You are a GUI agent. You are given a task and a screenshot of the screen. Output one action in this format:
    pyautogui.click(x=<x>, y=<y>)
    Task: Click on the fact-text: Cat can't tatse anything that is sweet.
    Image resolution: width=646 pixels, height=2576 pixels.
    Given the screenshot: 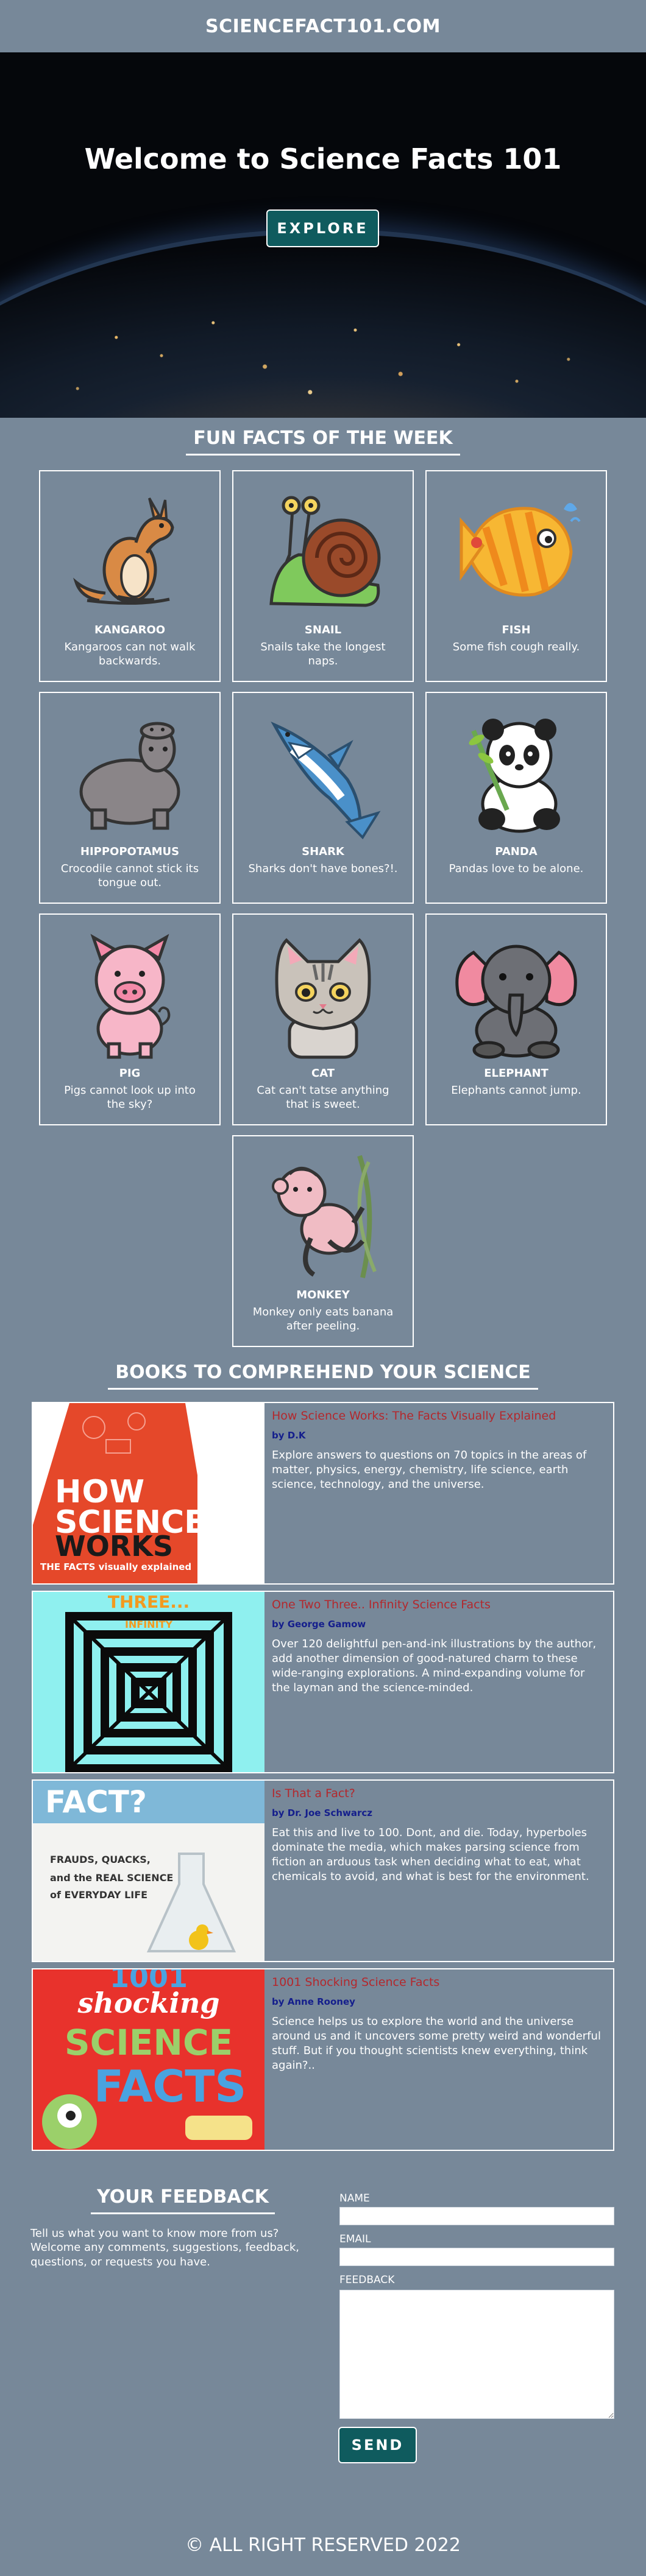 What is the action you would take?
    pyautogui.click(x=323, y=1097)
    